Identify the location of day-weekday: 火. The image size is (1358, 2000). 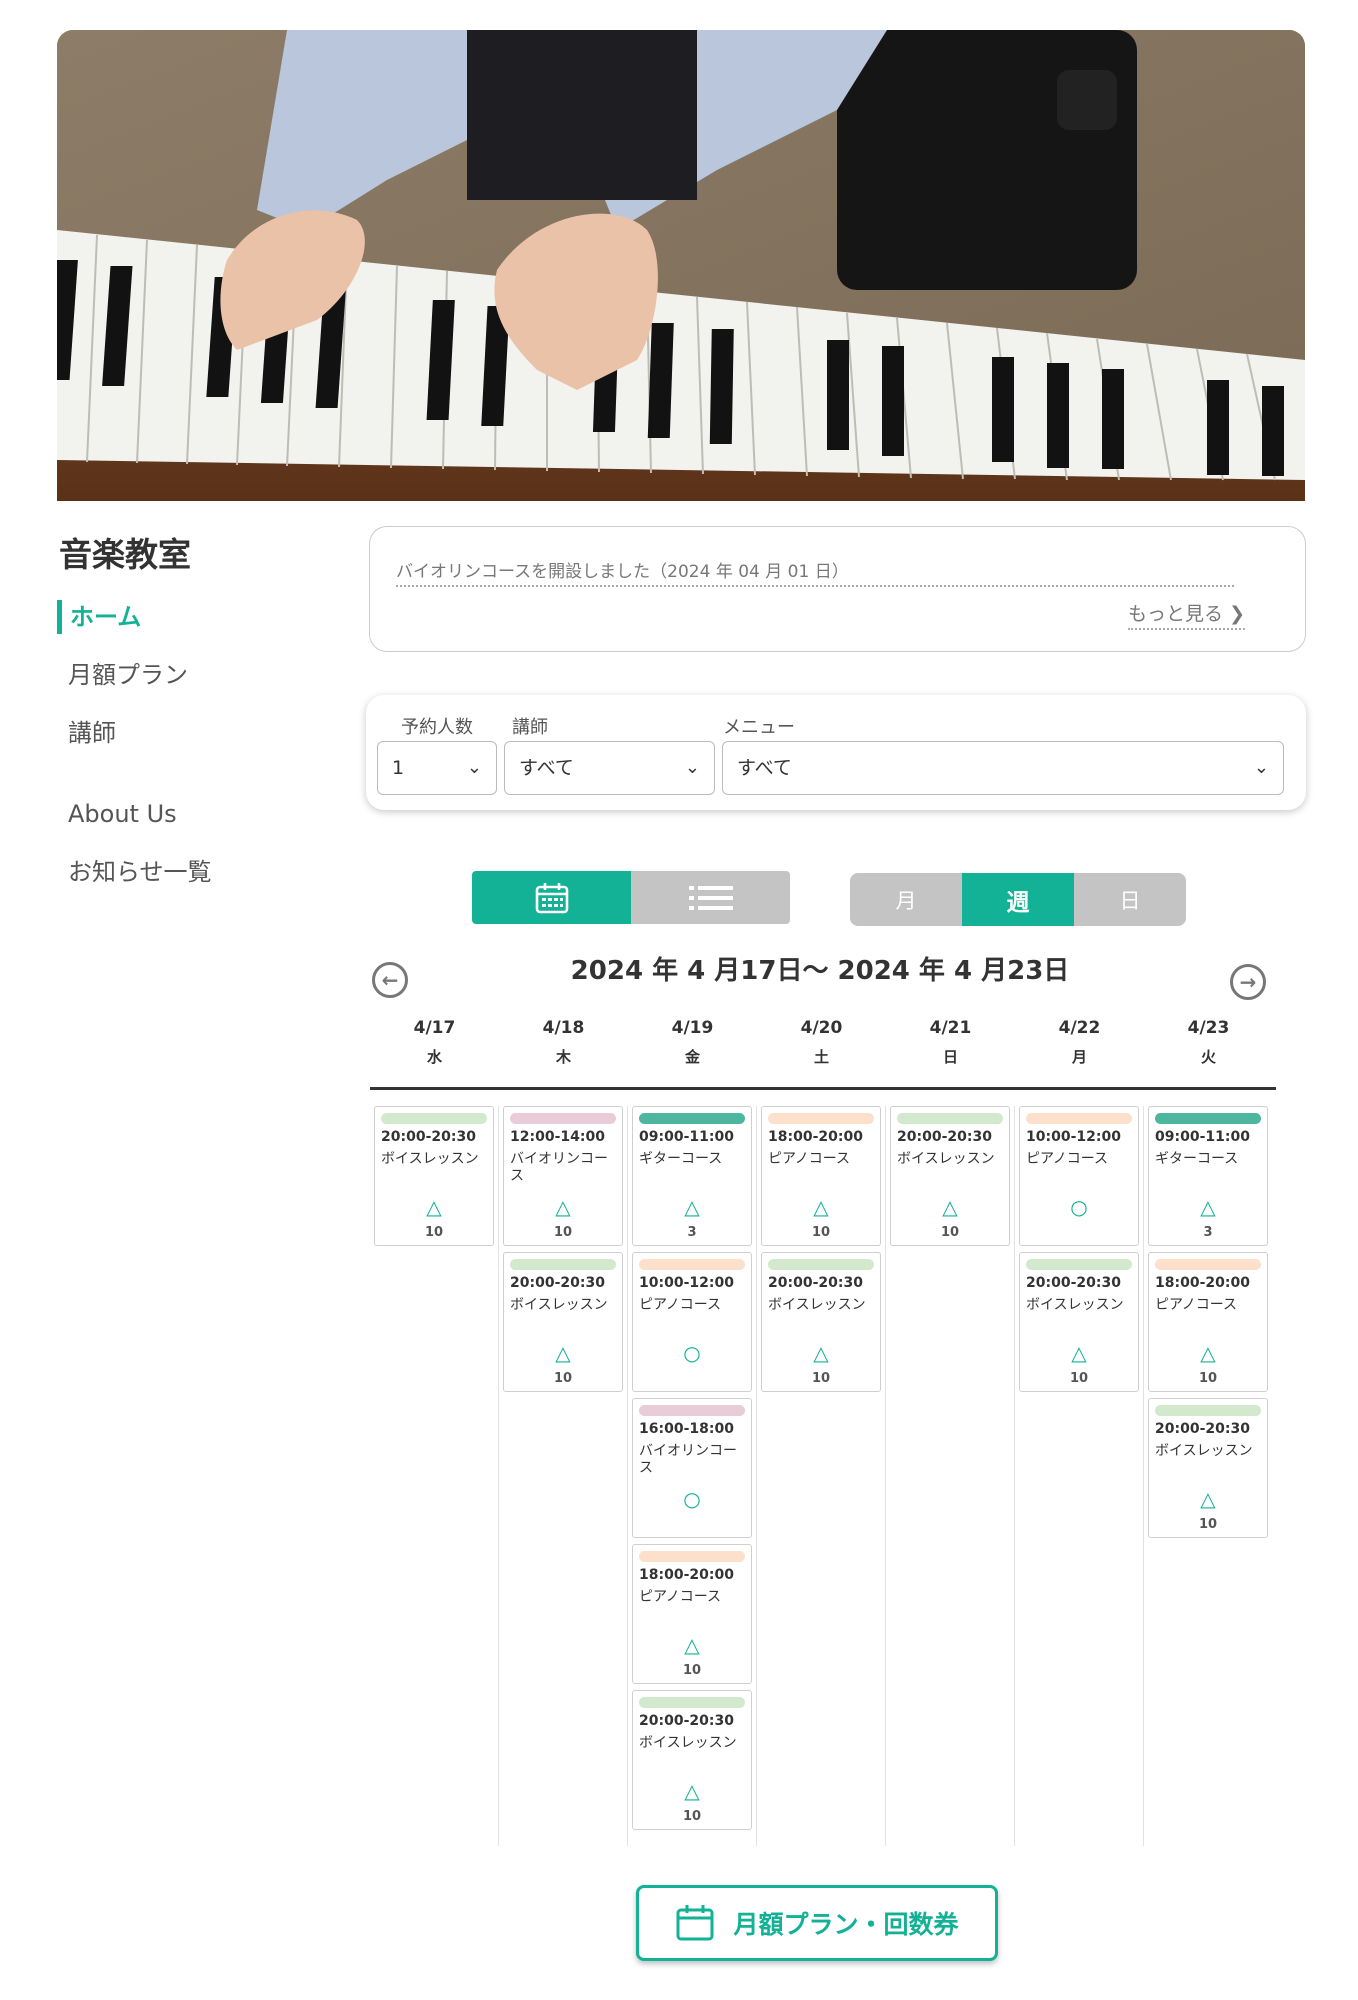
(1208, 1057).